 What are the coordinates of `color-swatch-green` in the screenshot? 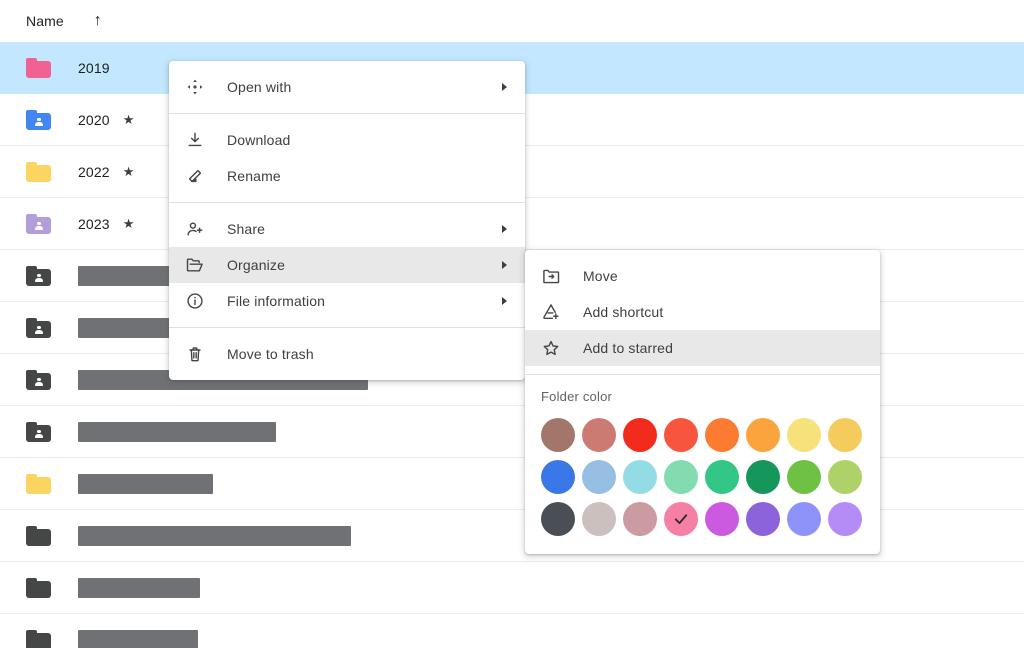 It's located at (804, 477).